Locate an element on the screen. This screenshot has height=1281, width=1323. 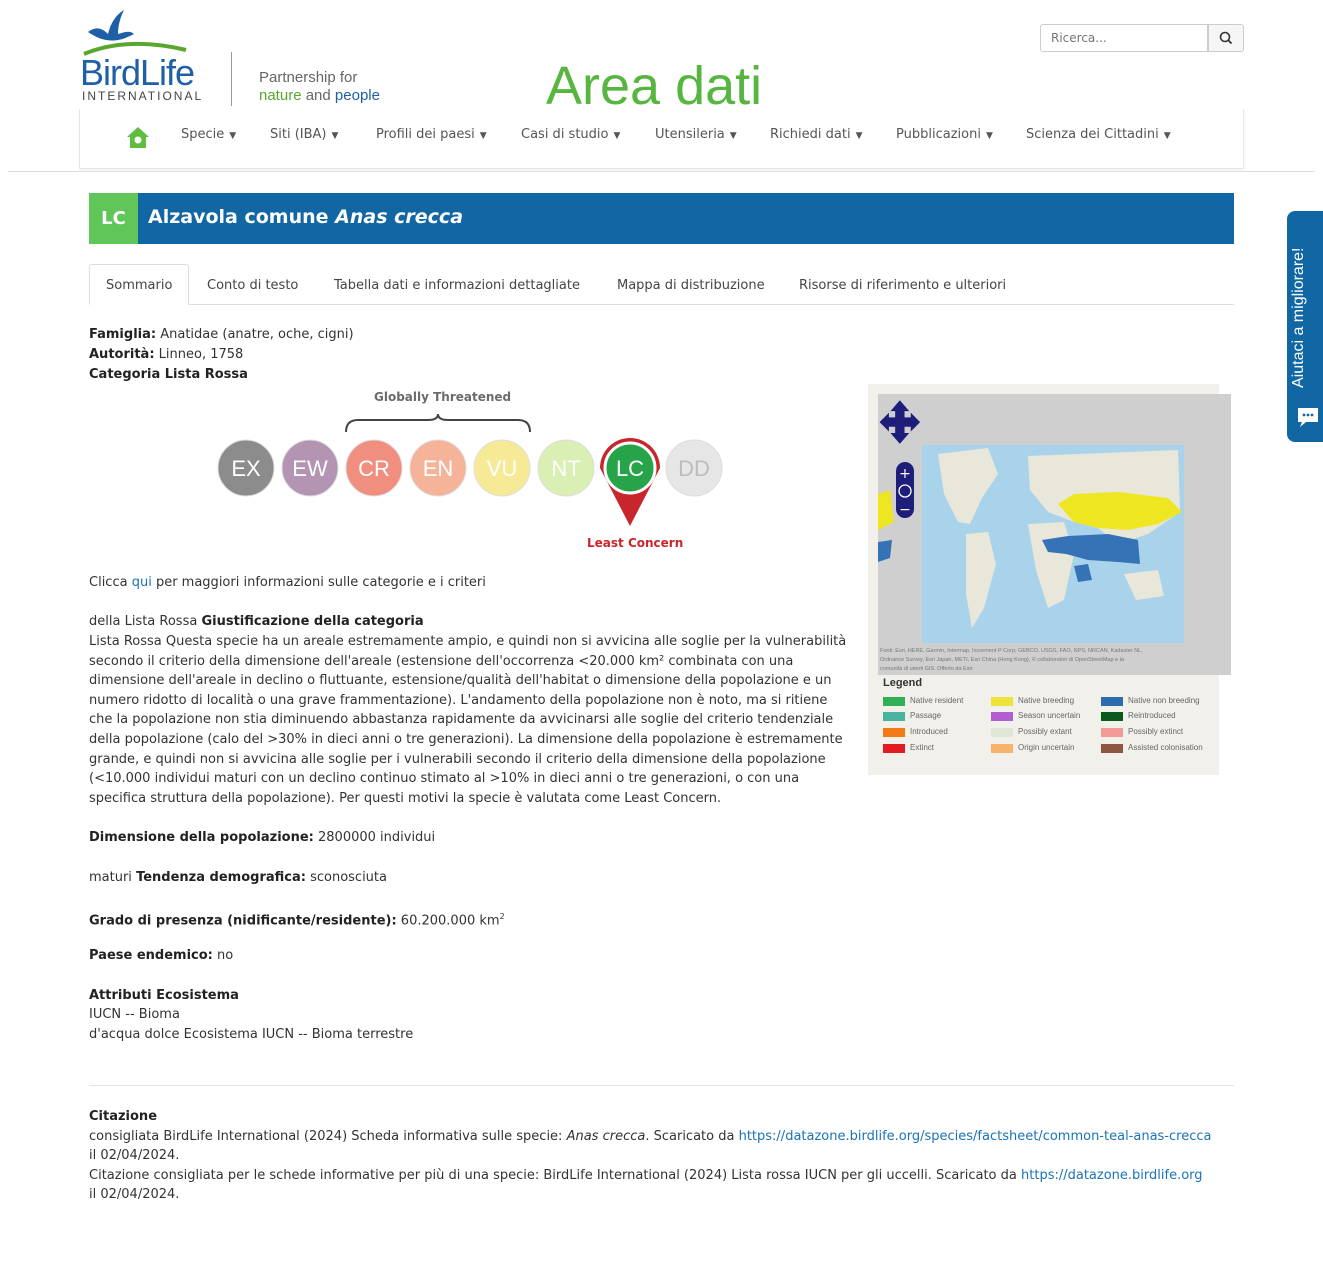
citation-title: Citazione is located at coordinates (123, 1117).